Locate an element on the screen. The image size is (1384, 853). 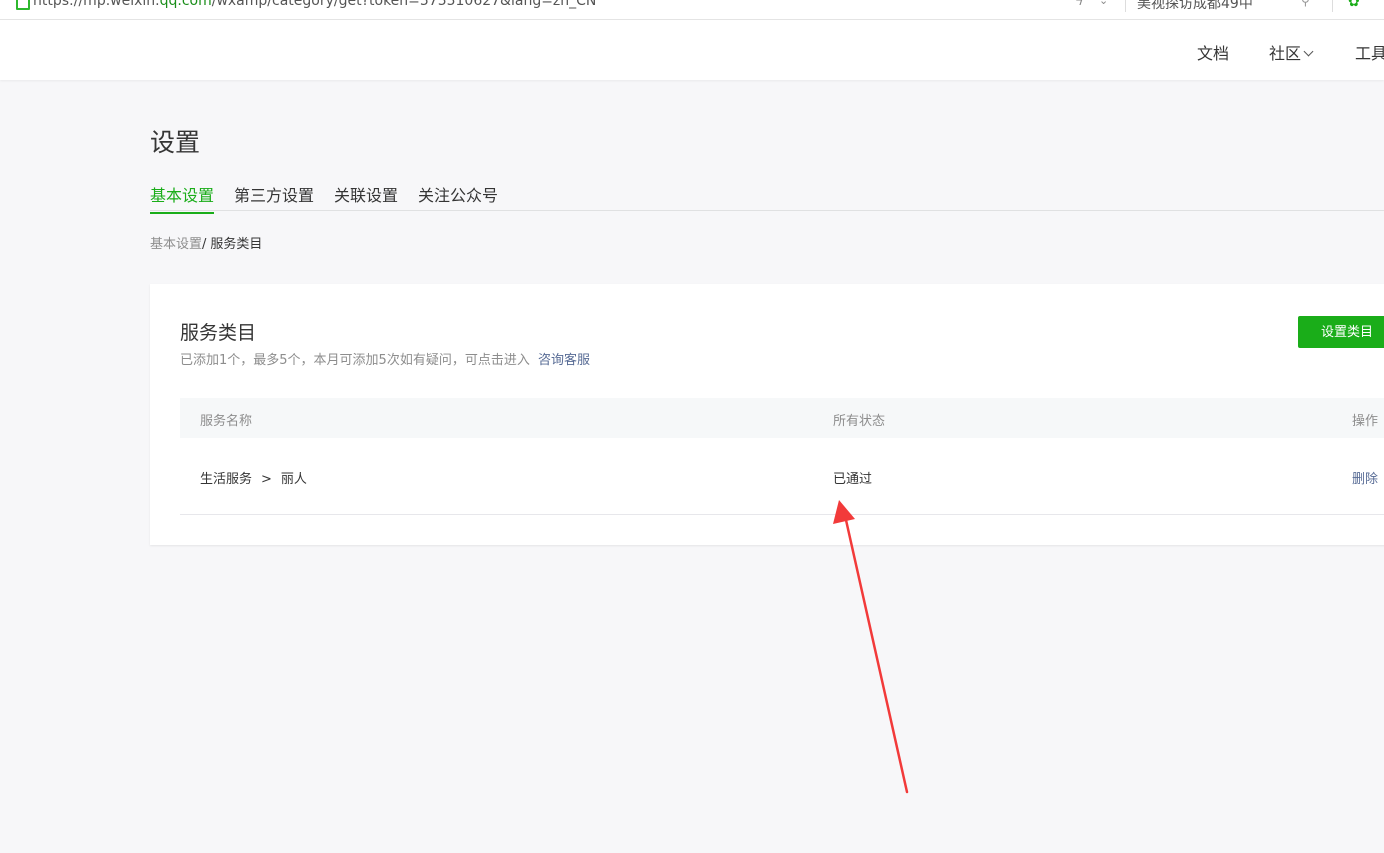
card-description-text: 已添加1个，最多5个，本月可添加5次如有疑问，可点击进入 is located at coordinates (355, 360).